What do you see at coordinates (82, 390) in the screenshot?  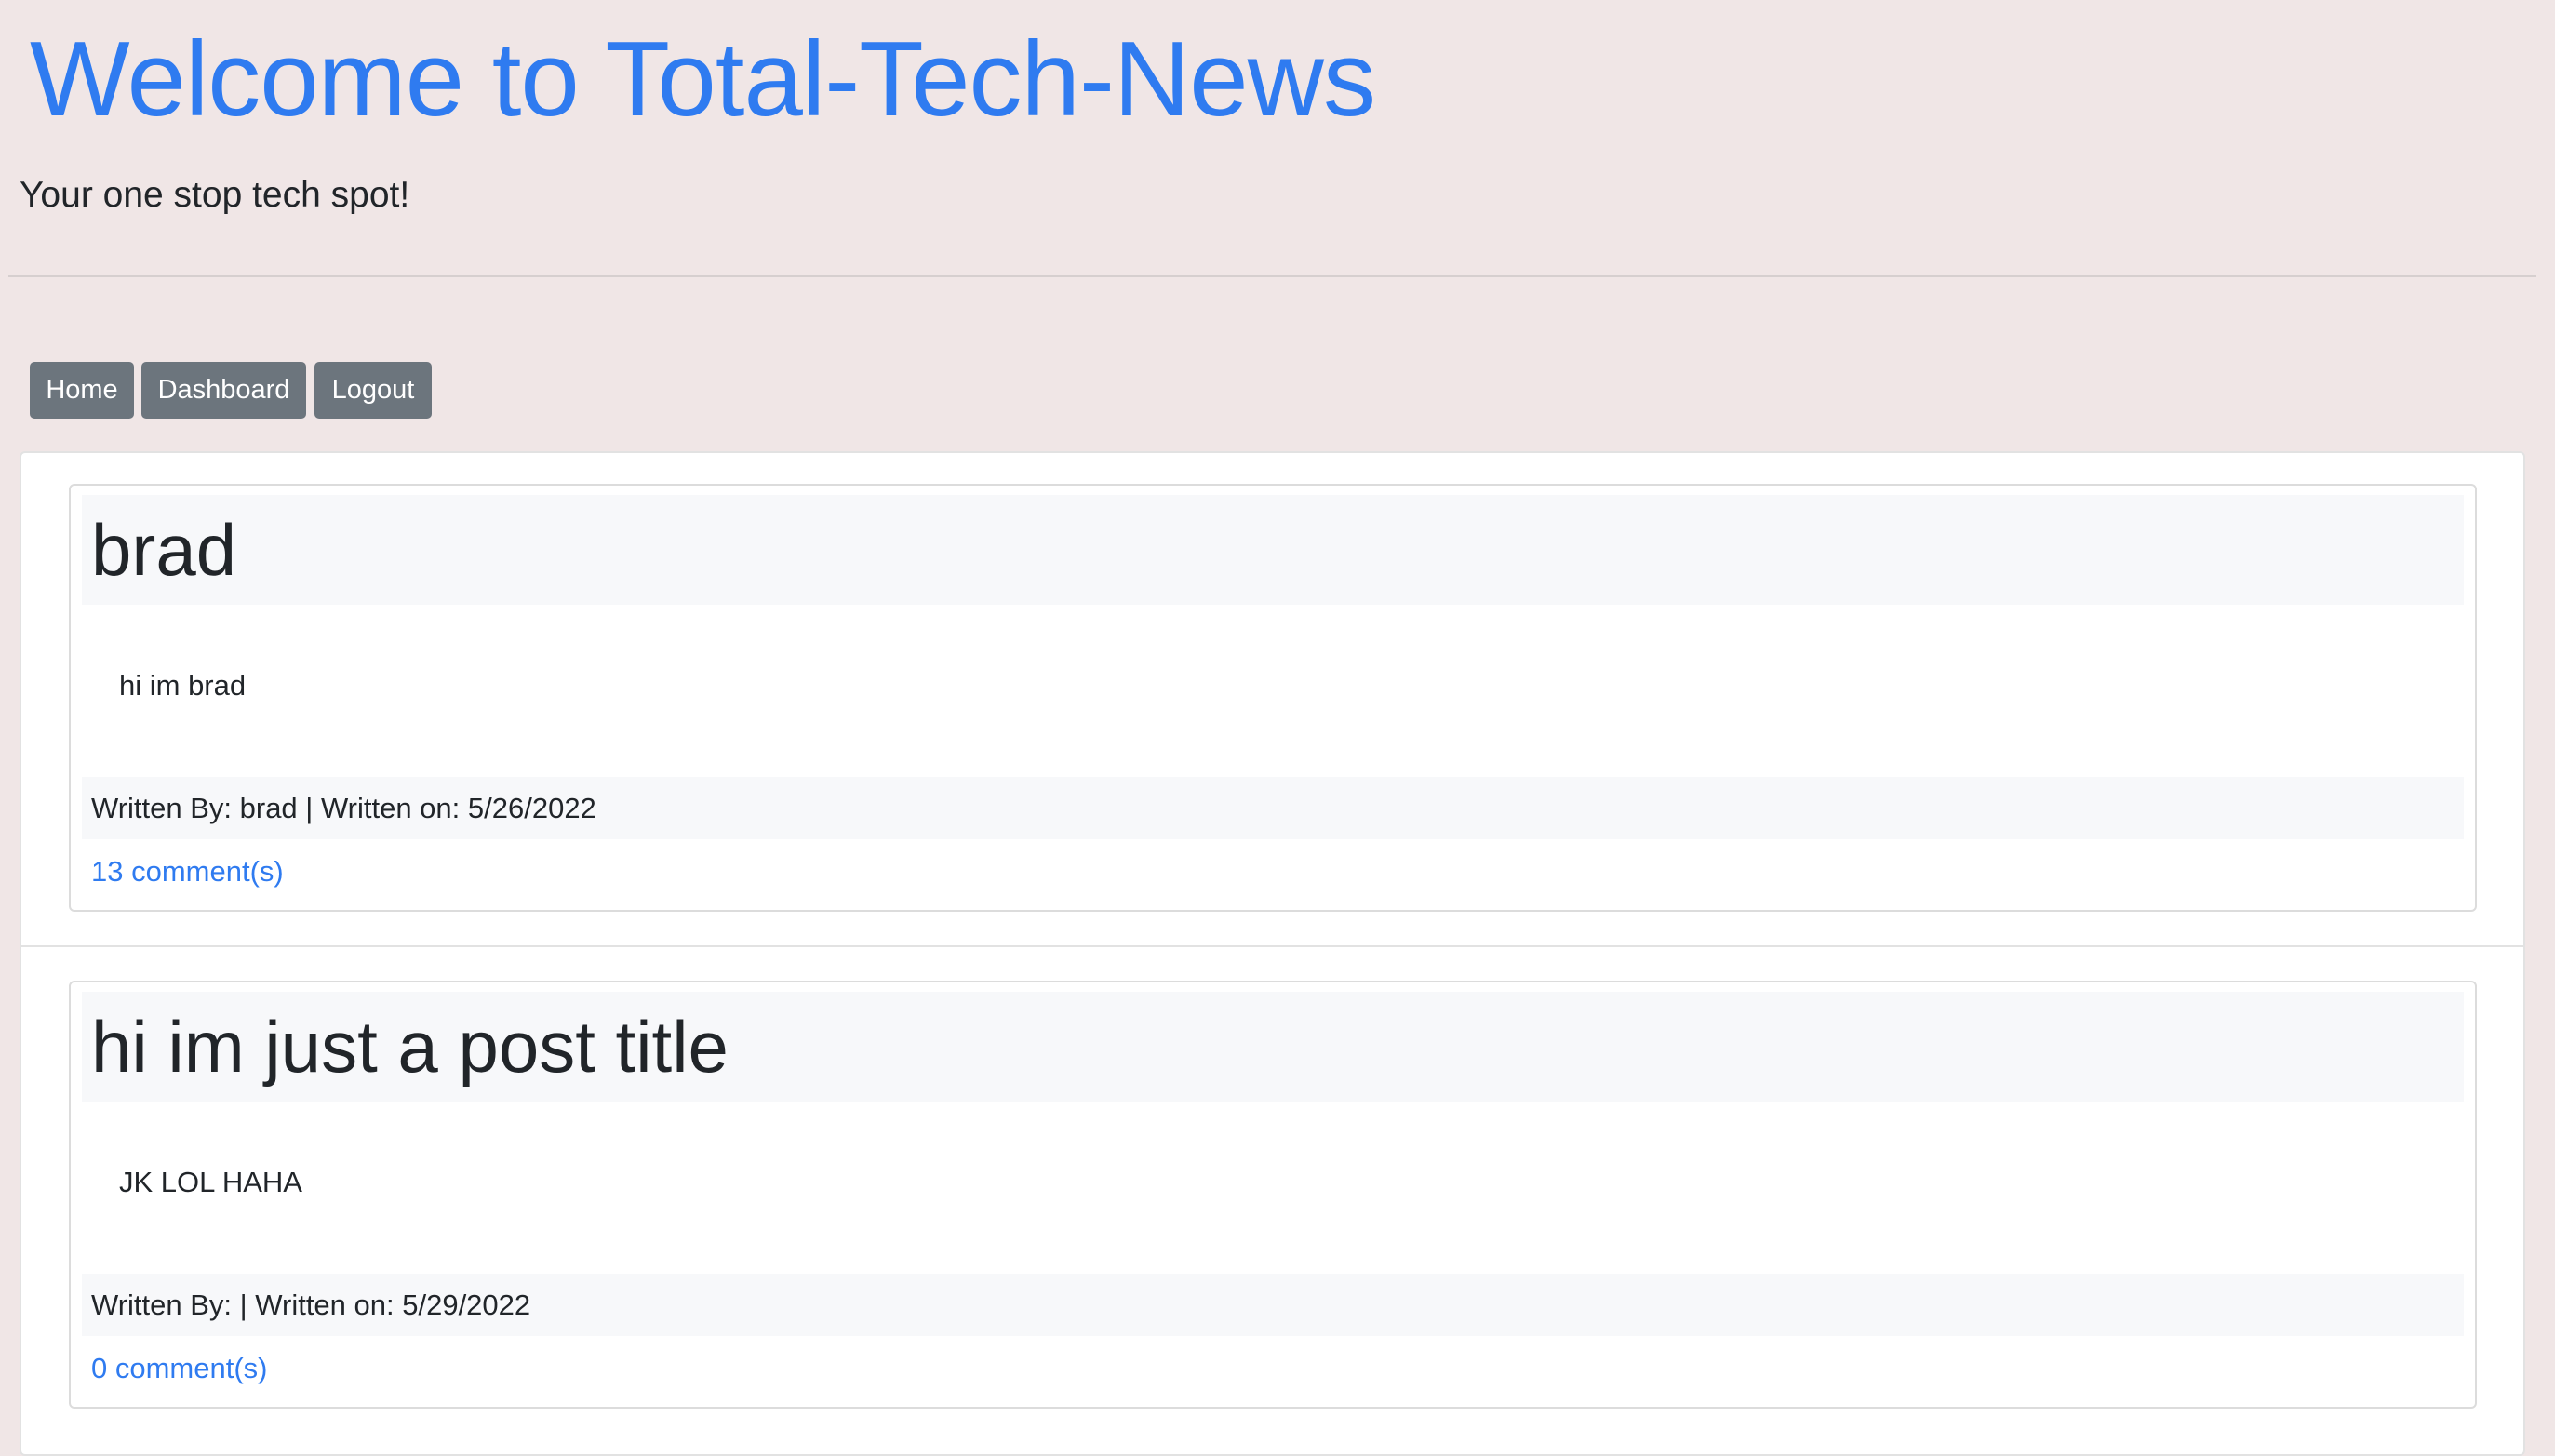 I see `home-button: Home` at bounding box center [82, 390].